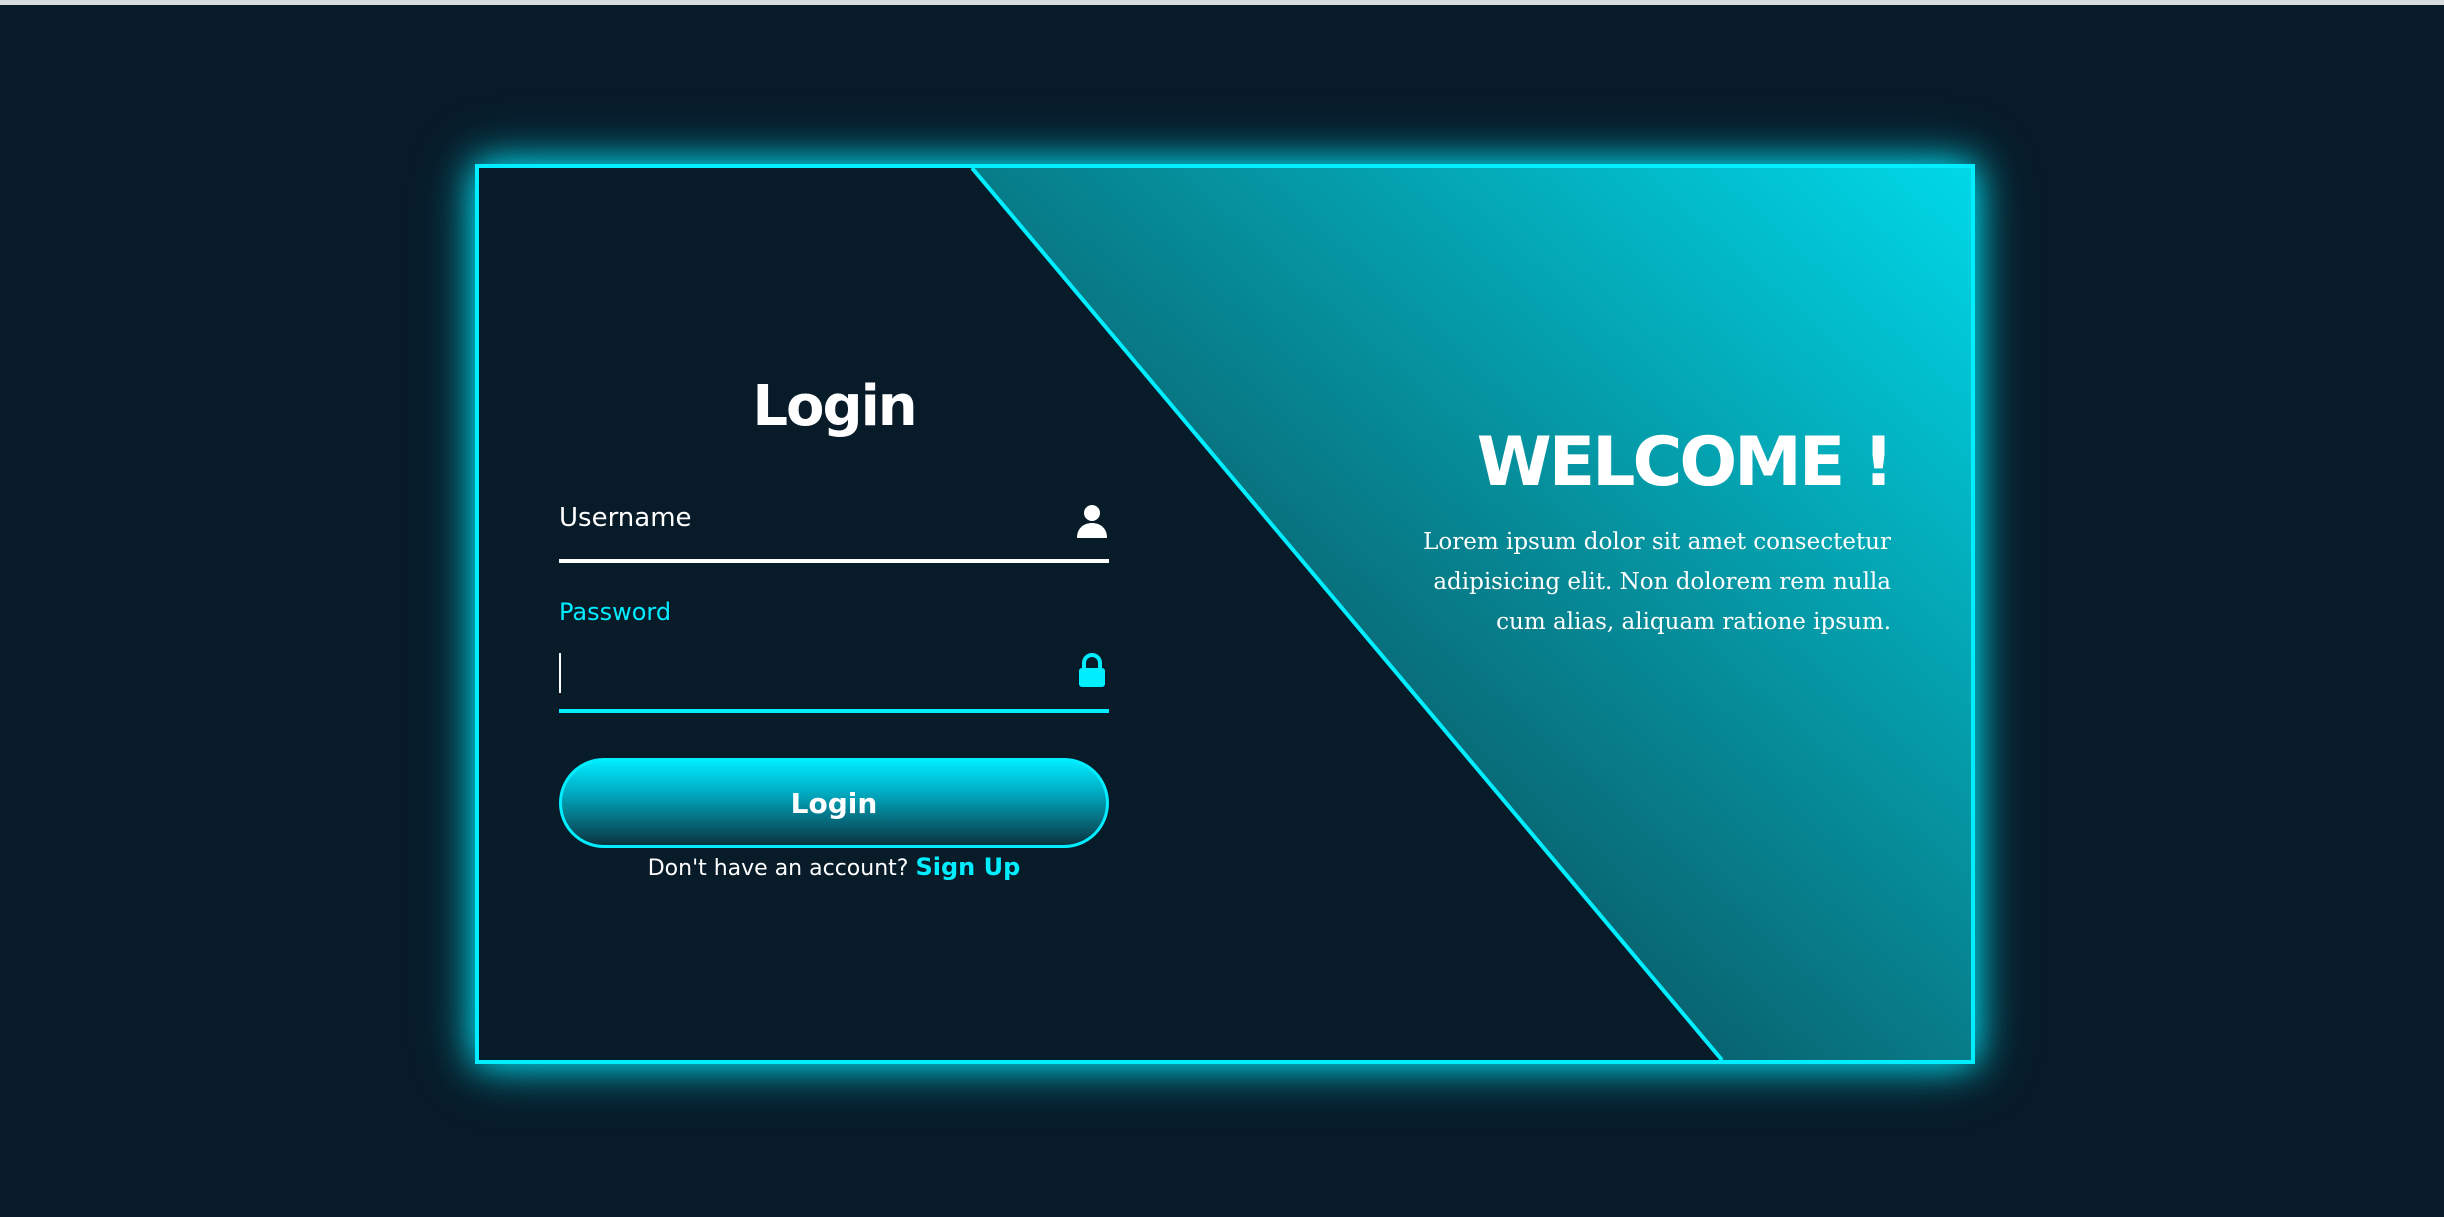  I want to click on login-button: Login, so click(834, 803).